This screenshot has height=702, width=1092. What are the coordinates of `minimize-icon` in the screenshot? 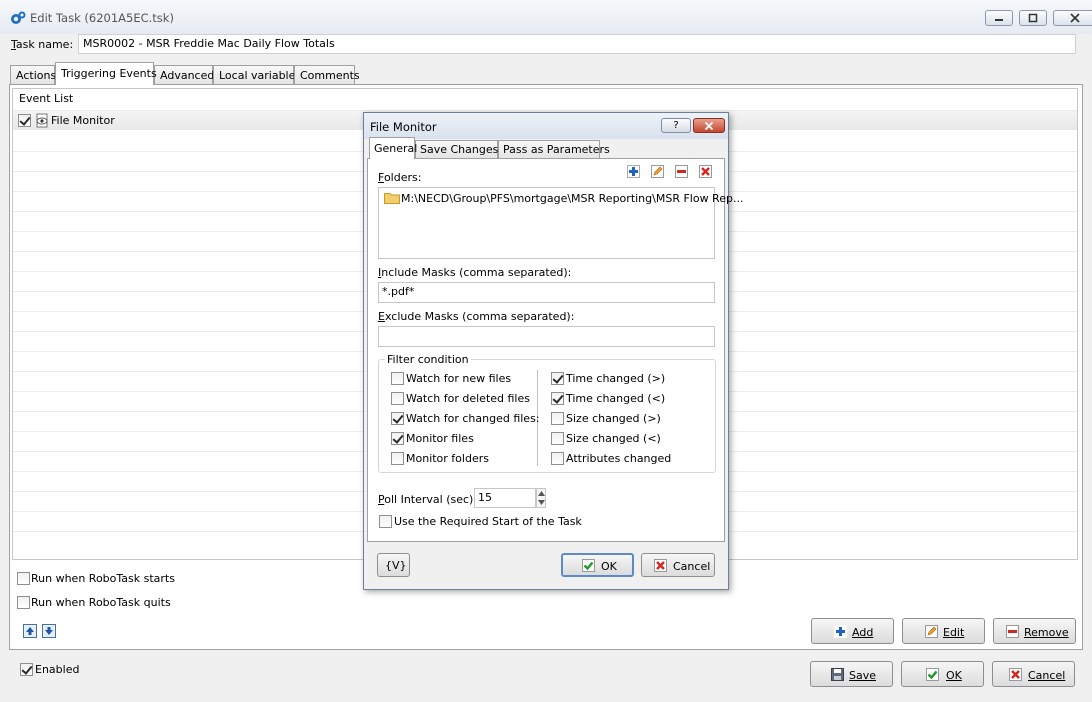 It's located at (999, 20).